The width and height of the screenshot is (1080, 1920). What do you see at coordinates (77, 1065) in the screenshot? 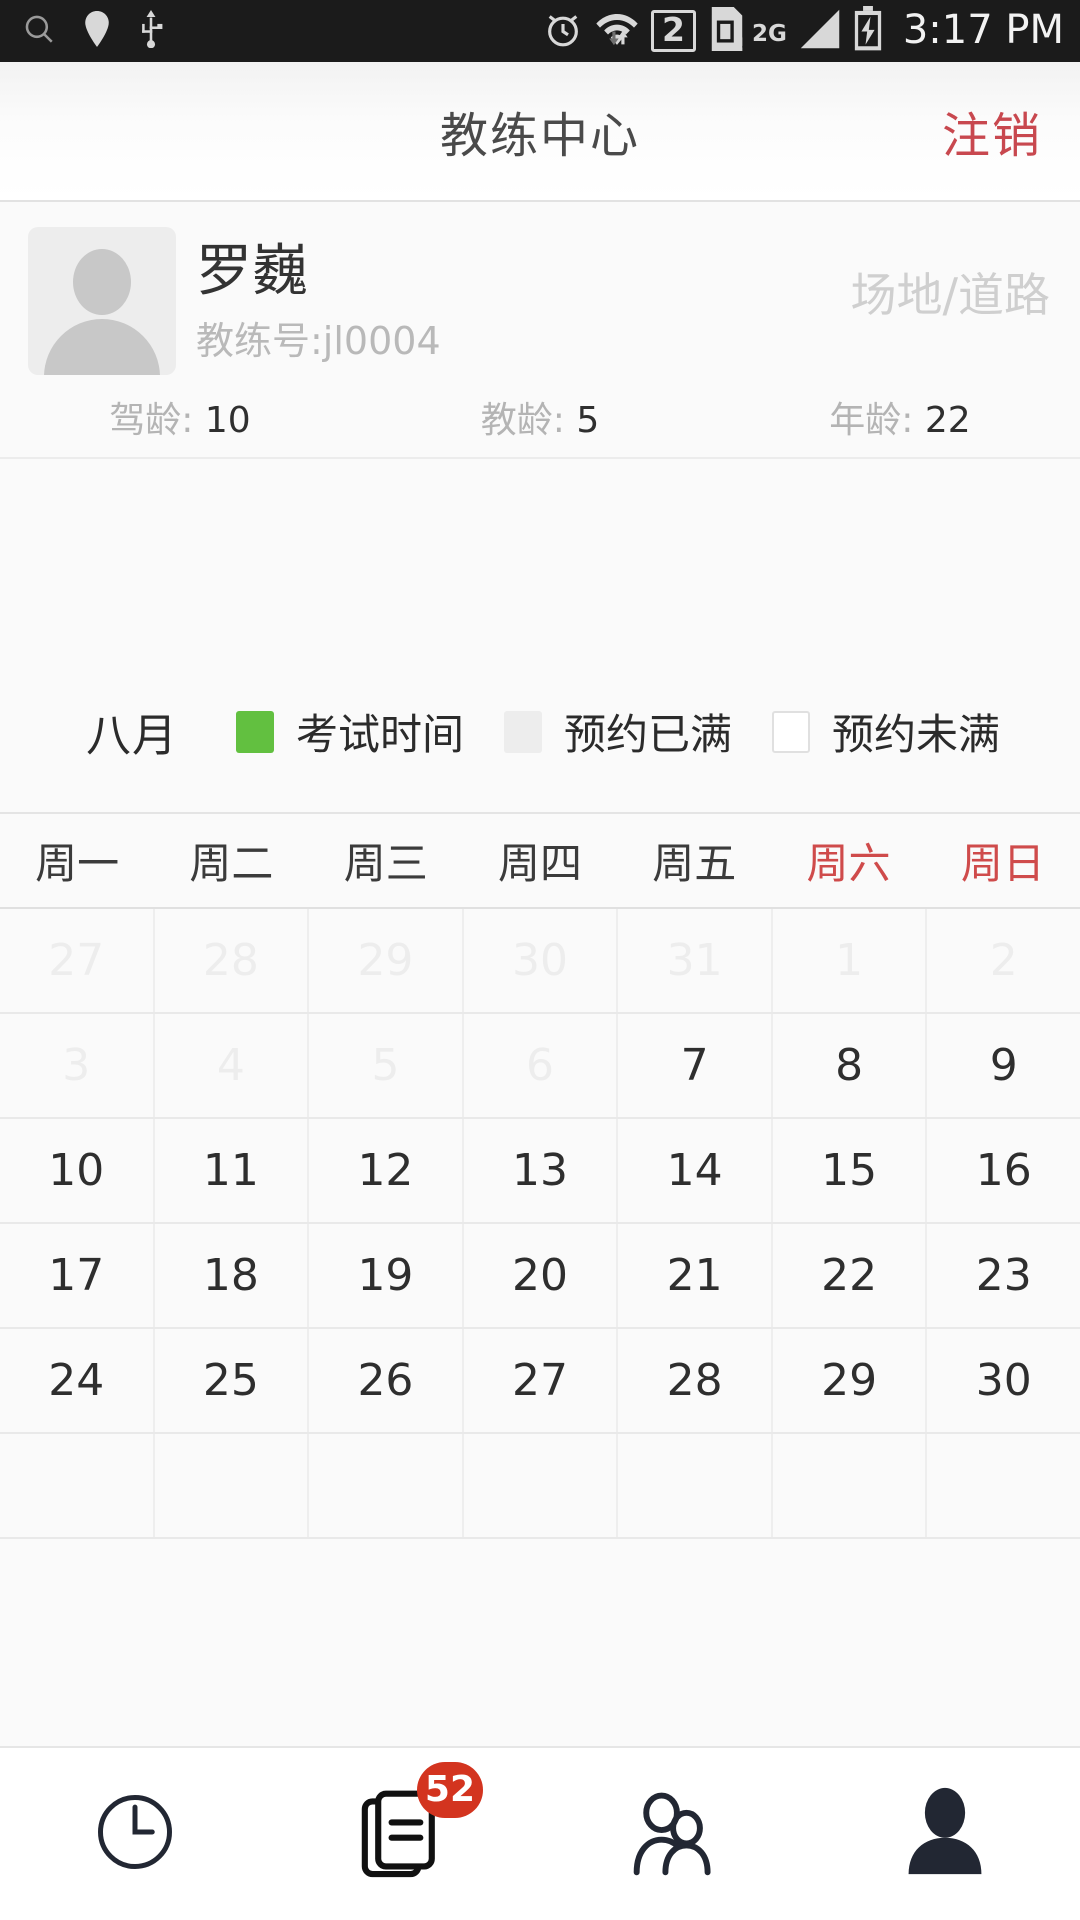
I see `calendar-day-cell: 3` at bounding box center [77, 1065].